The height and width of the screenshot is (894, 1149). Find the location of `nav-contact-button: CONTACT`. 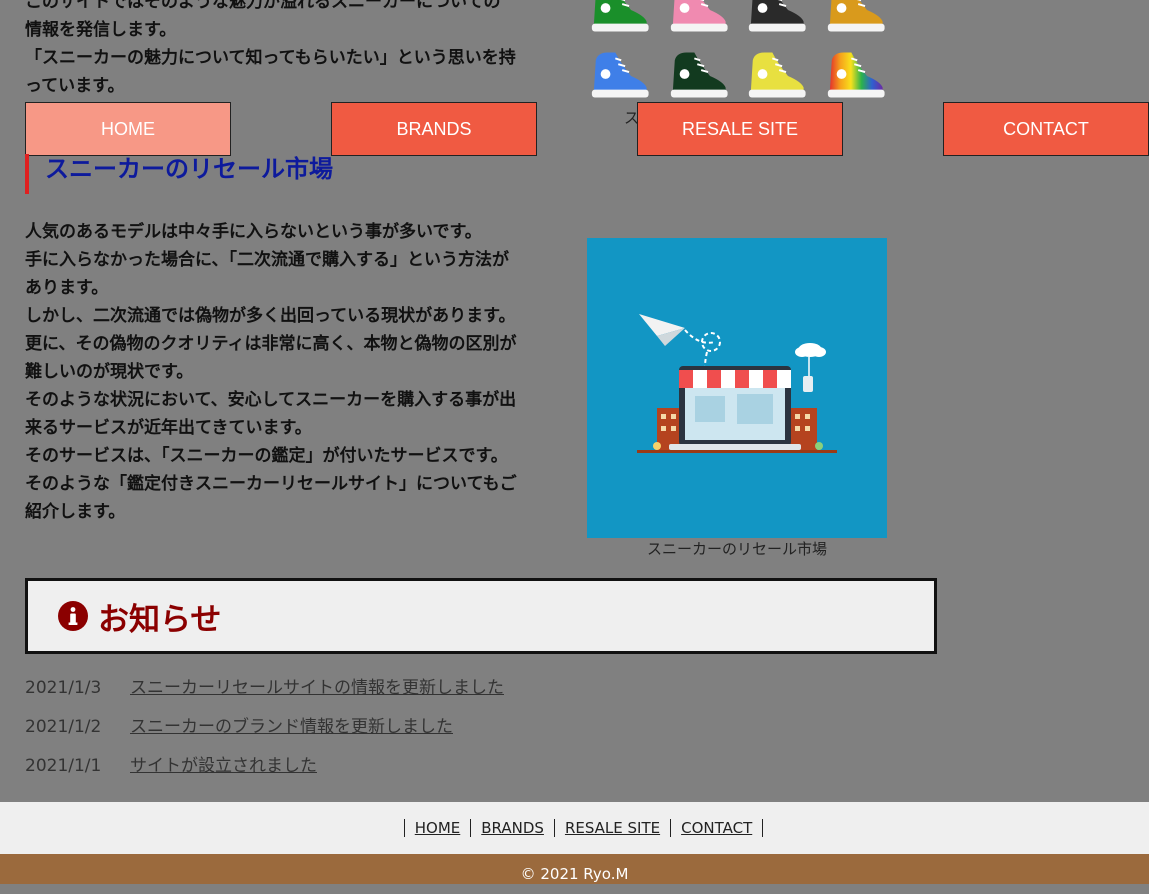

nav-contact-button: CONTACT is located at coordinates (1046, 129).